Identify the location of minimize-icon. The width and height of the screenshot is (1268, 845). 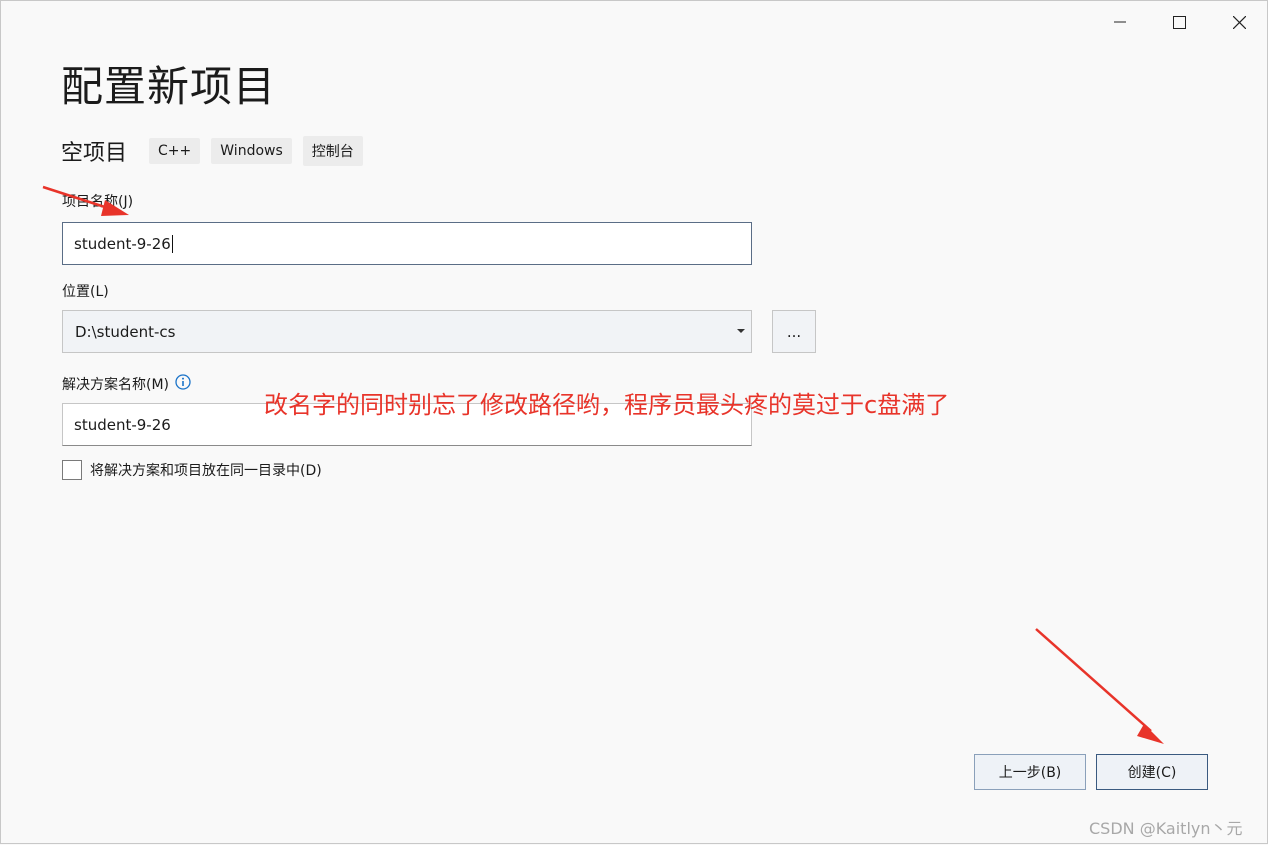
(1120, 22).